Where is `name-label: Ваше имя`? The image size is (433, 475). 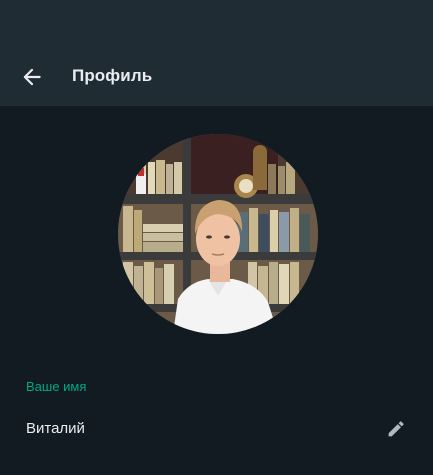 name-label: Ваше имя is located at coordinates (56, 386).